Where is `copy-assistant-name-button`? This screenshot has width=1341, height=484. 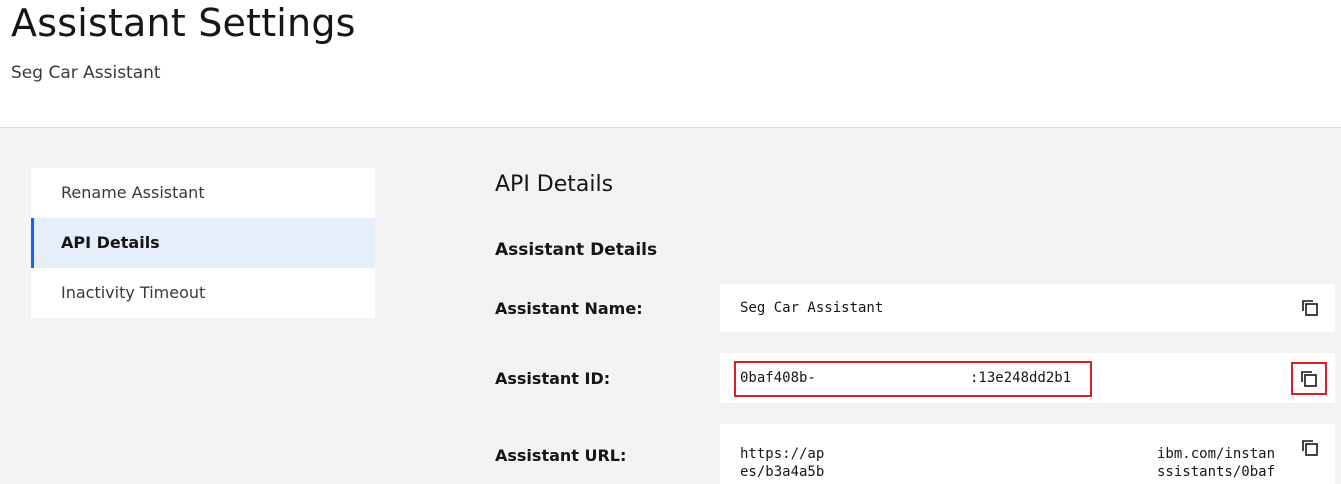 copy-assistant-name-button is located at coordinates (1310, 308).